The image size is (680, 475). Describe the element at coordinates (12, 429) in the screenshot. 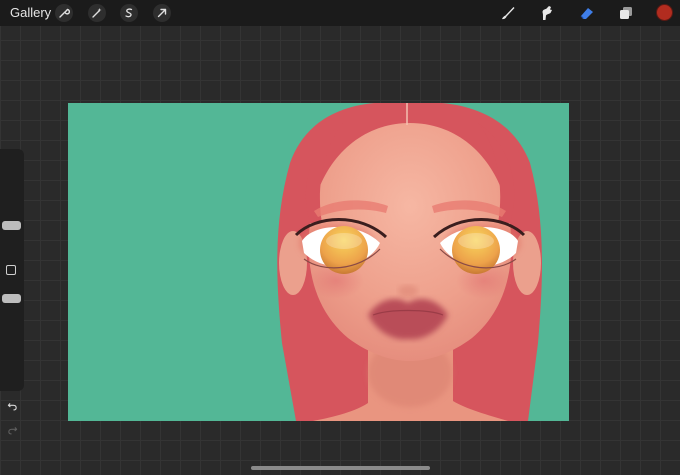

I see `redo-icon` at that location.